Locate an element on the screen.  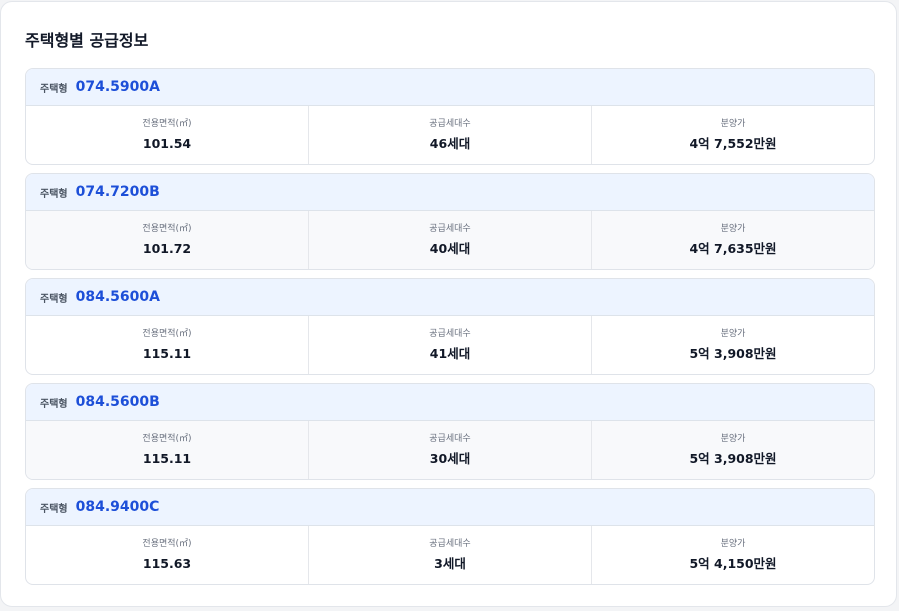
price-value: 4억 7,635만원 is located at coordinates (733, 248).